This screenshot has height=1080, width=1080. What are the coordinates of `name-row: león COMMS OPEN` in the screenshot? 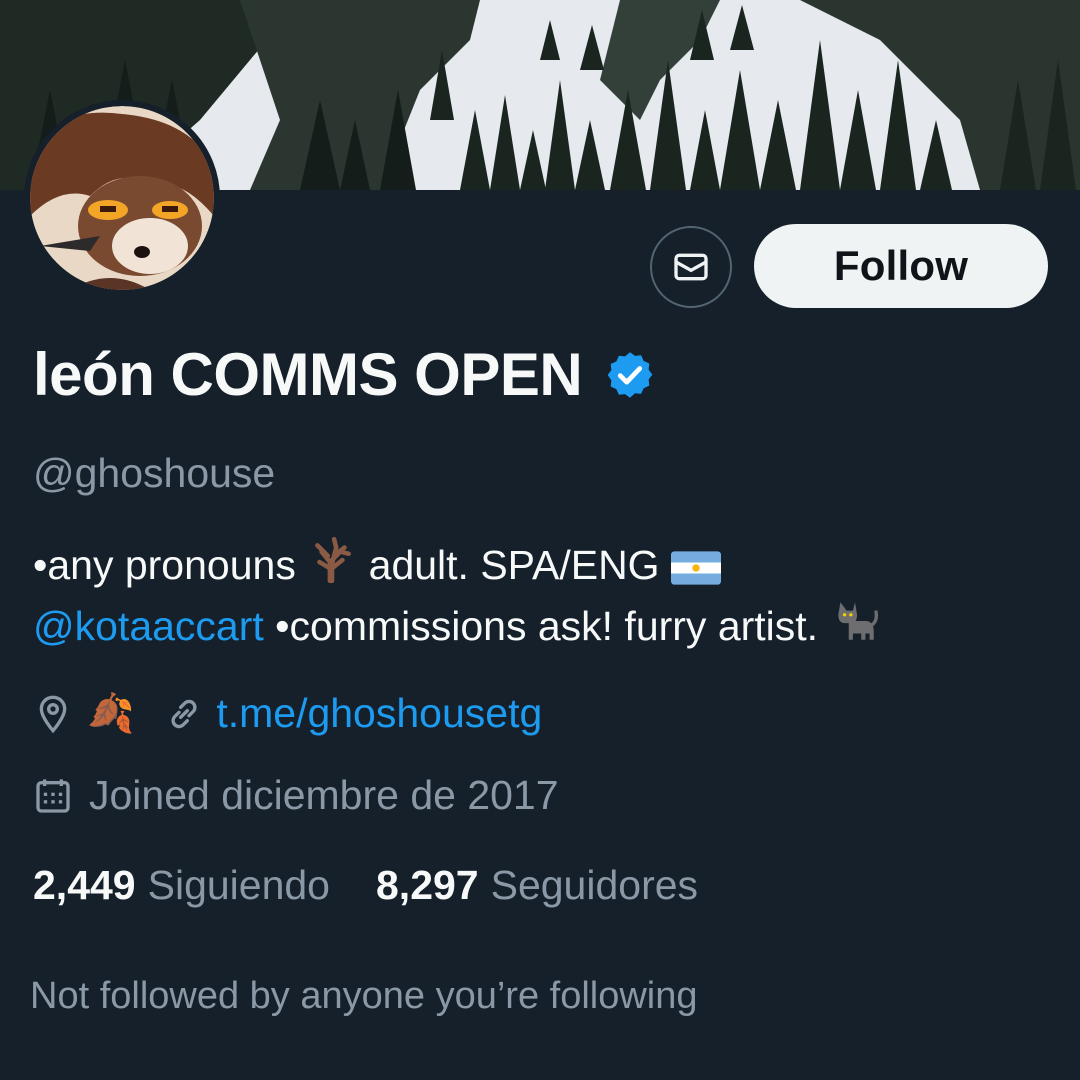 It's located at (344, 374).